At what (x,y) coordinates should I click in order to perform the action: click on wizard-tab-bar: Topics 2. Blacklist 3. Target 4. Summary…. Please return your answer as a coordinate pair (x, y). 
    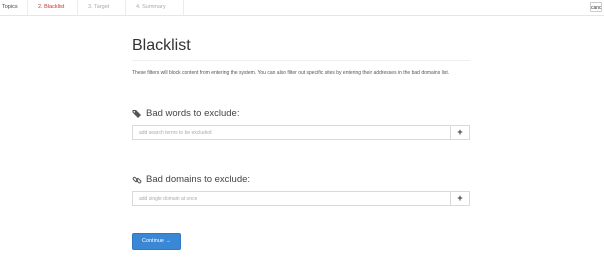
    Looking at the image, I should click on (302, 8).